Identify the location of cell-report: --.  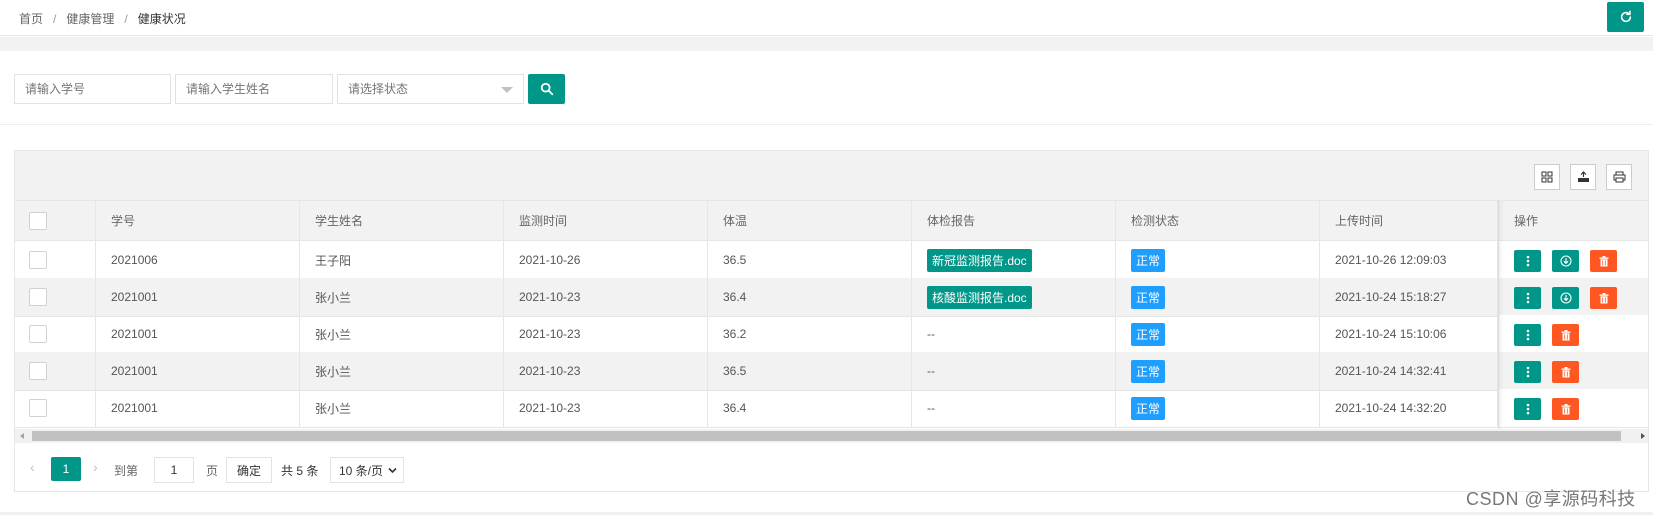
(1014, 334).